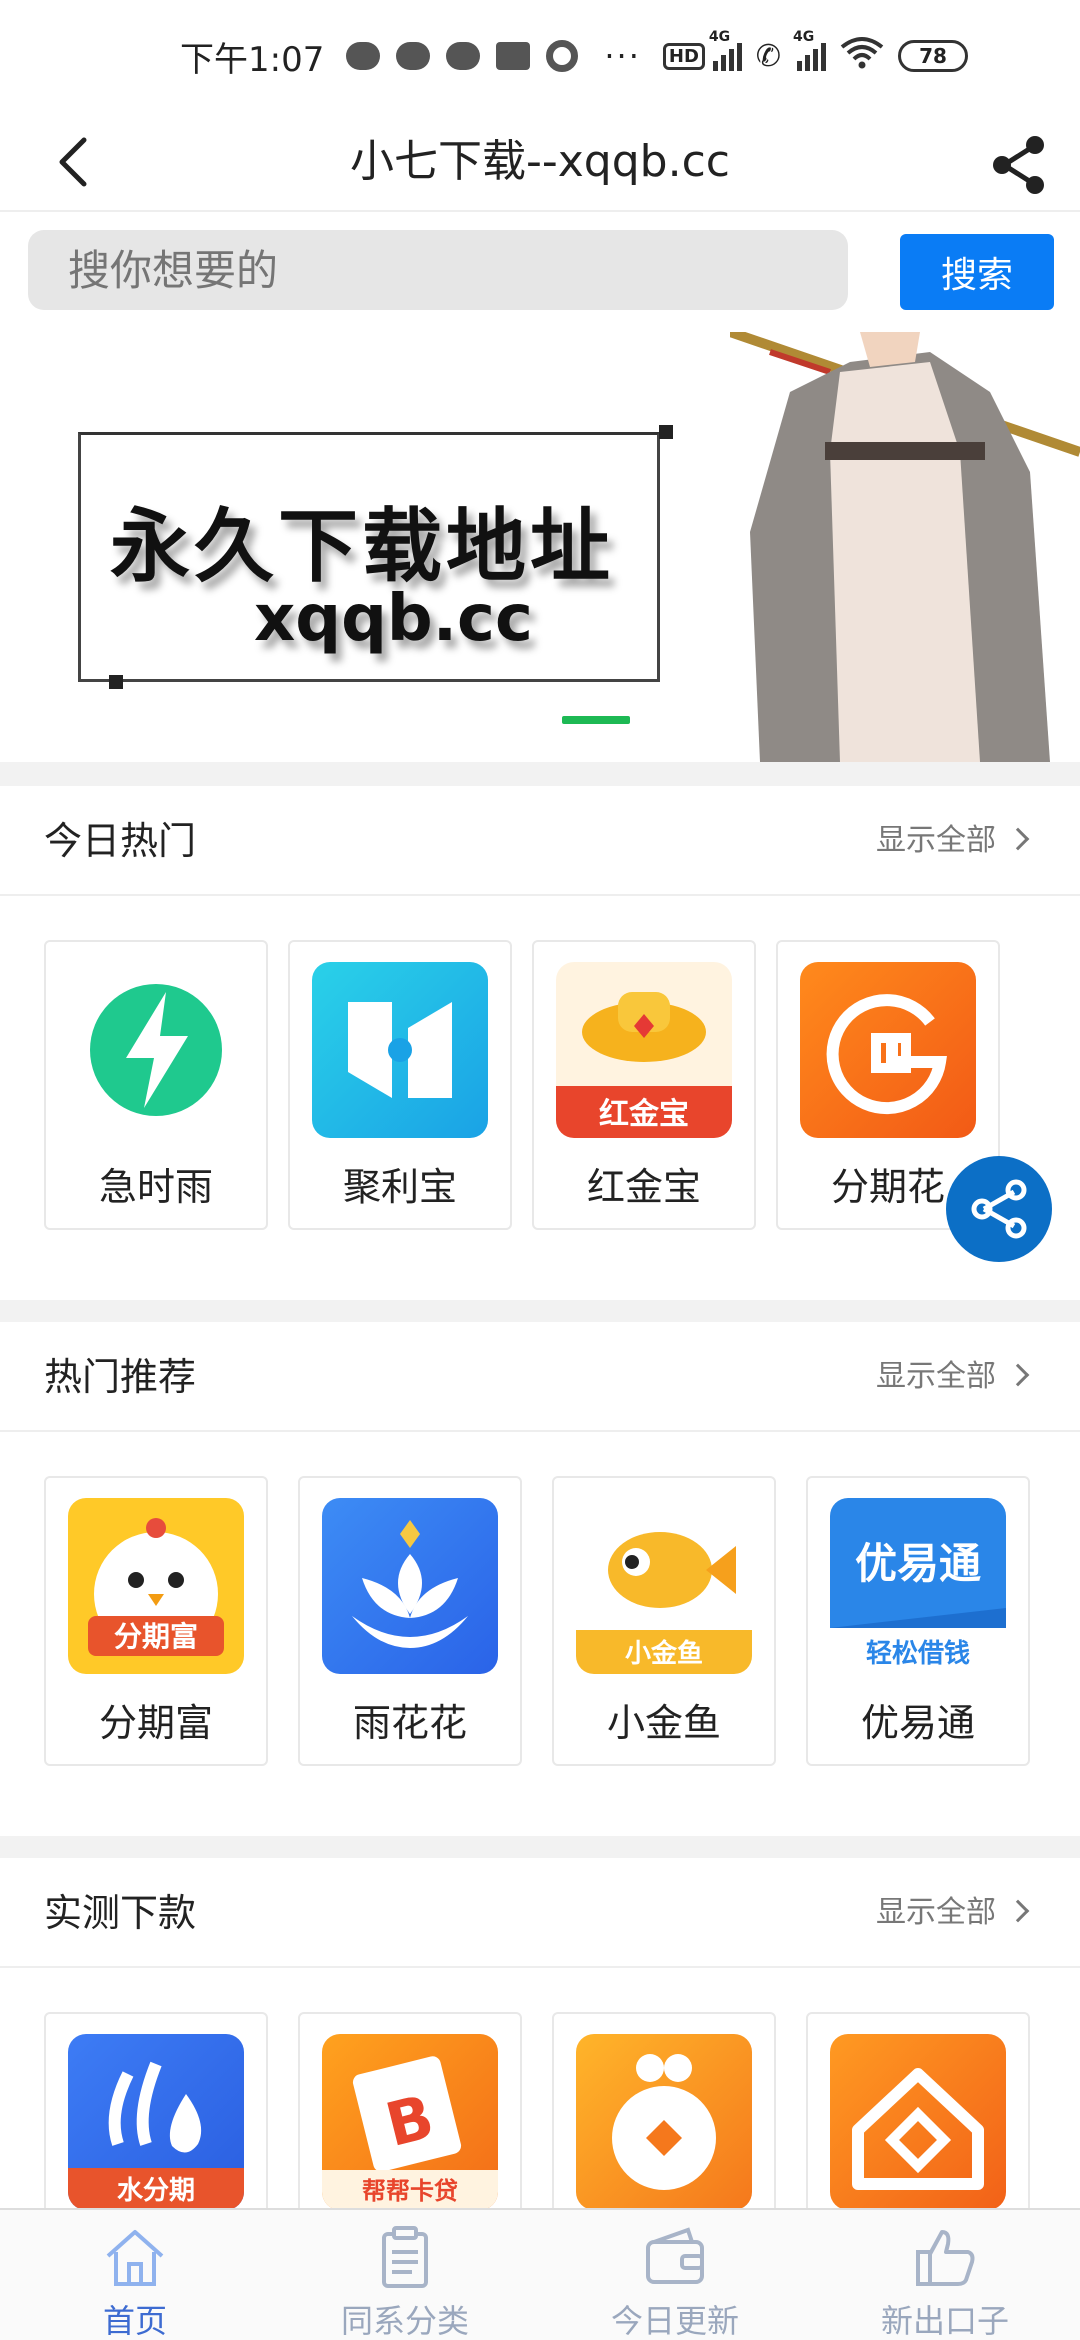  Describe the element at coordinates (404, 2321) in the screenshot. I see `tab-label: 同系分类` at that location.